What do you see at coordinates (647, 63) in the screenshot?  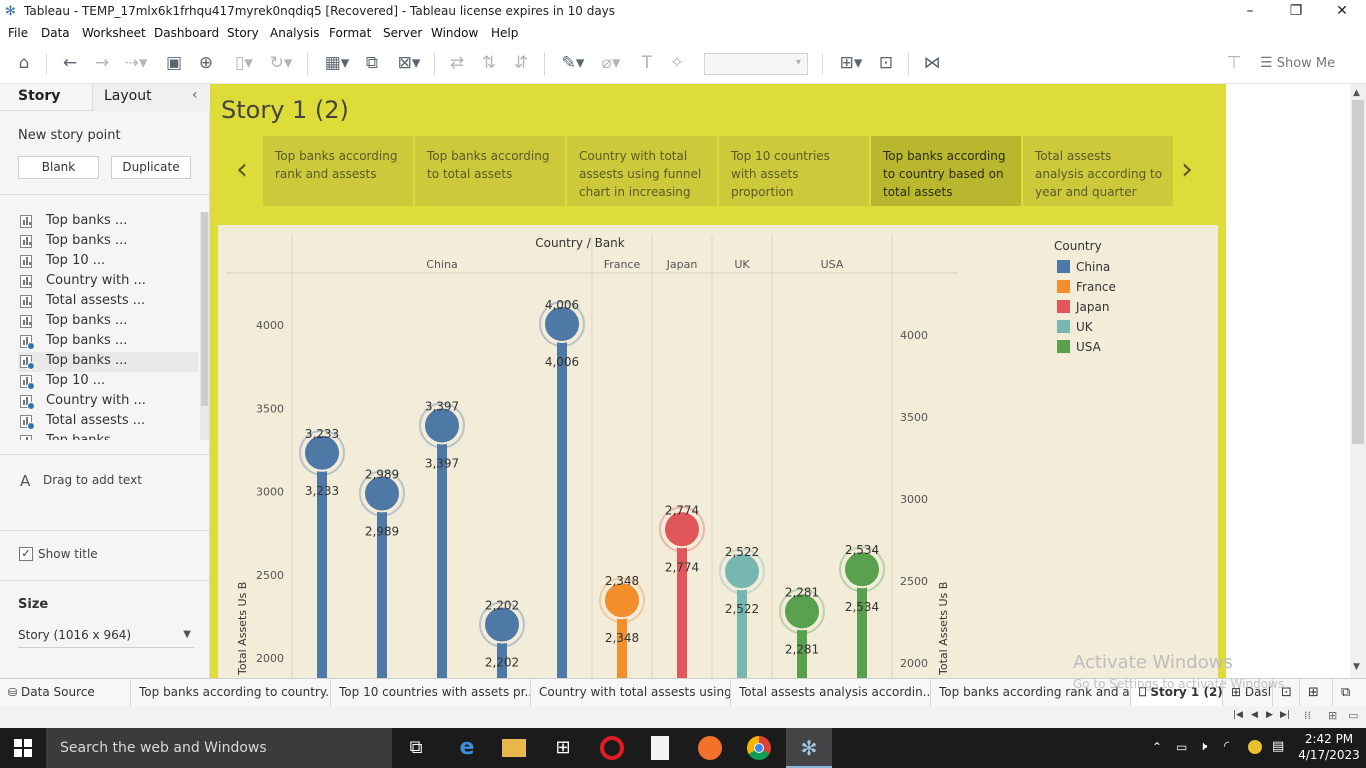 I see `show-mark-labels-icon: T` at bounding box center [647, 63].